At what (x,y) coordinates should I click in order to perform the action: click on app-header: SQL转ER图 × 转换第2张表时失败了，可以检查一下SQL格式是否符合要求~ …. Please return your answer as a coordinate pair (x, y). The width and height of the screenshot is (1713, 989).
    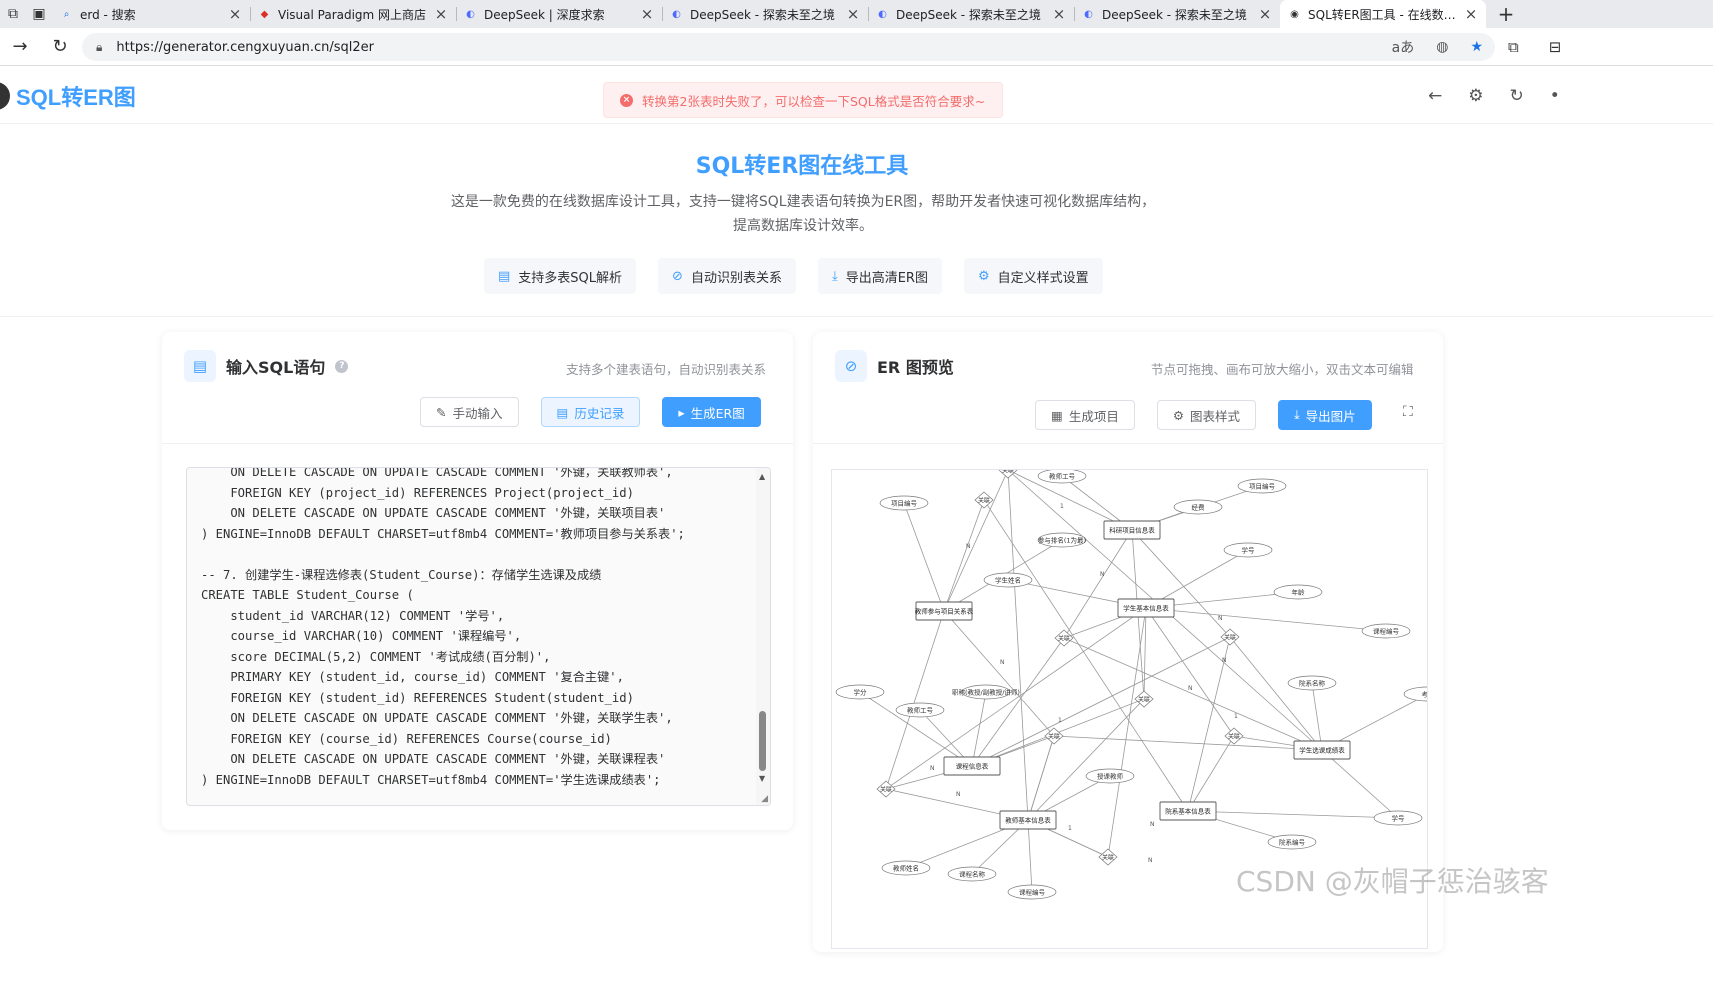
    Looking at the image, I should click on (856, 95).